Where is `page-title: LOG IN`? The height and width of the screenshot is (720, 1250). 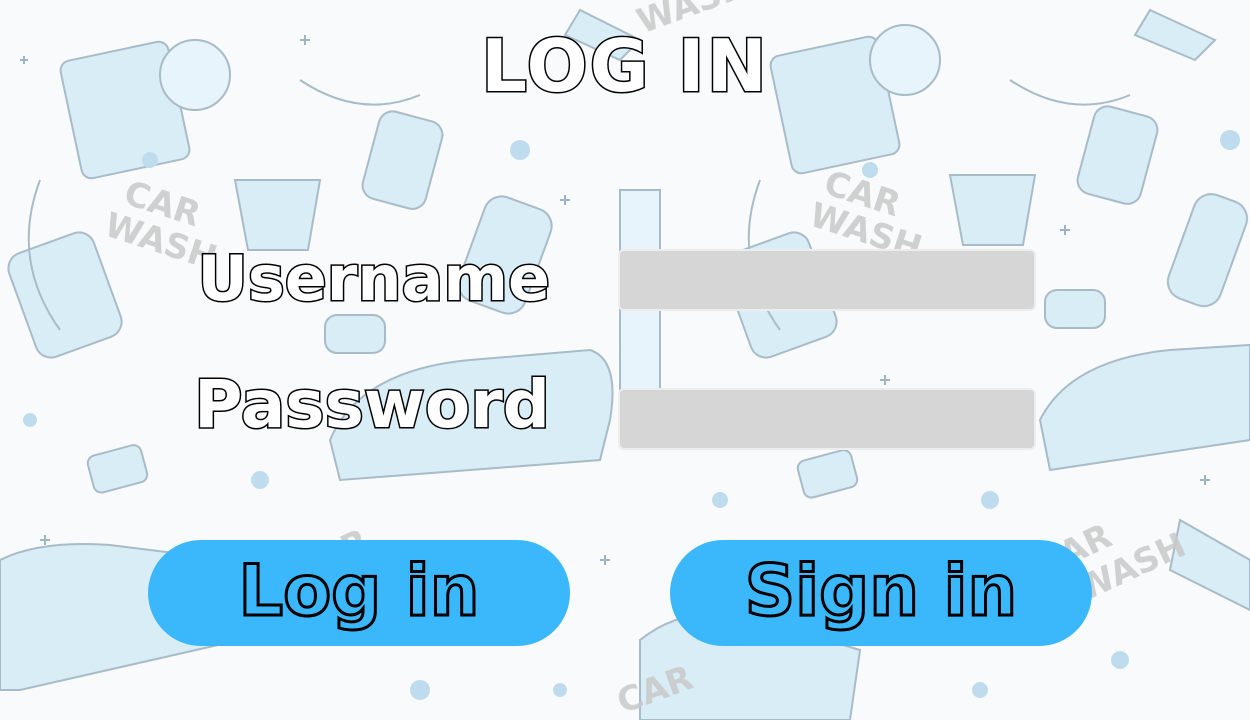 page-title: LOG IN is located at coordinates (624, 66).